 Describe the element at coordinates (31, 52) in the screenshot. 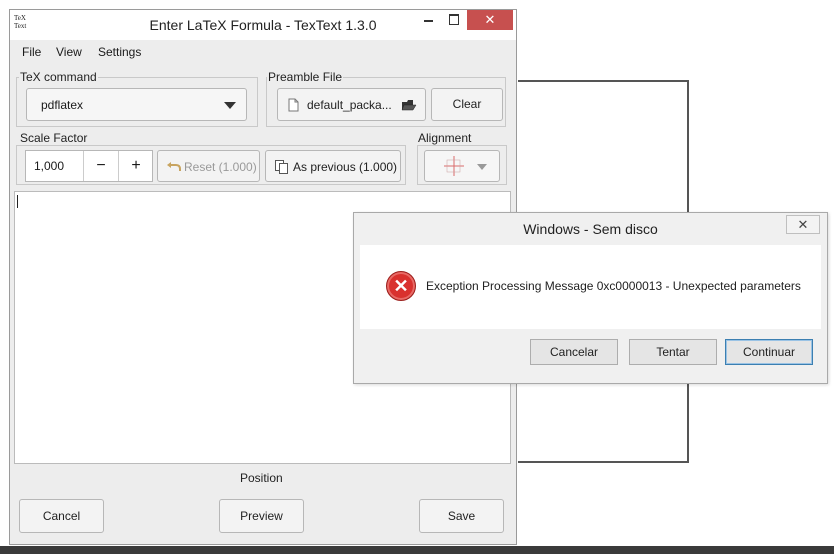

I see `menu-file: File` at that location.